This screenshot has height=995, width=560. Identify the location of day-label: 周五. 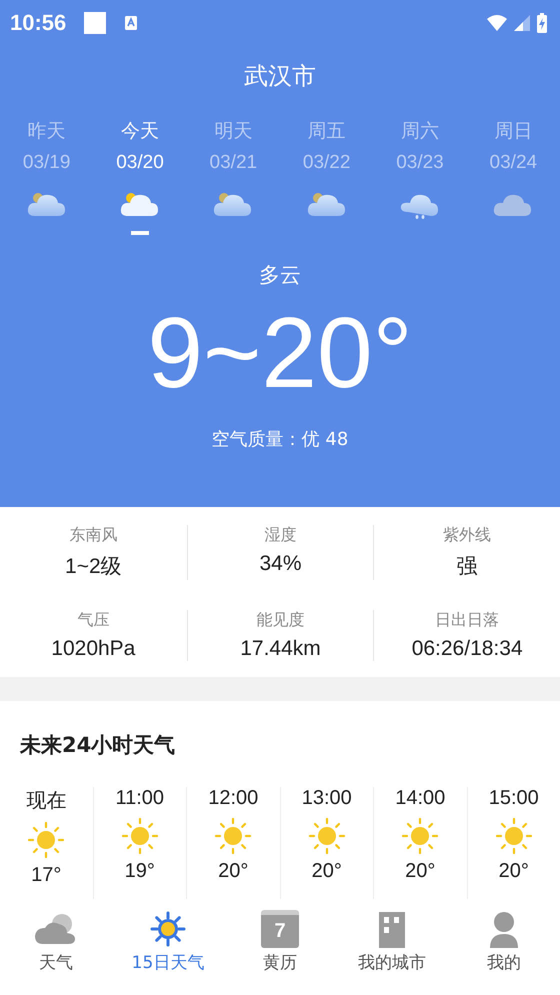
(327, 131).